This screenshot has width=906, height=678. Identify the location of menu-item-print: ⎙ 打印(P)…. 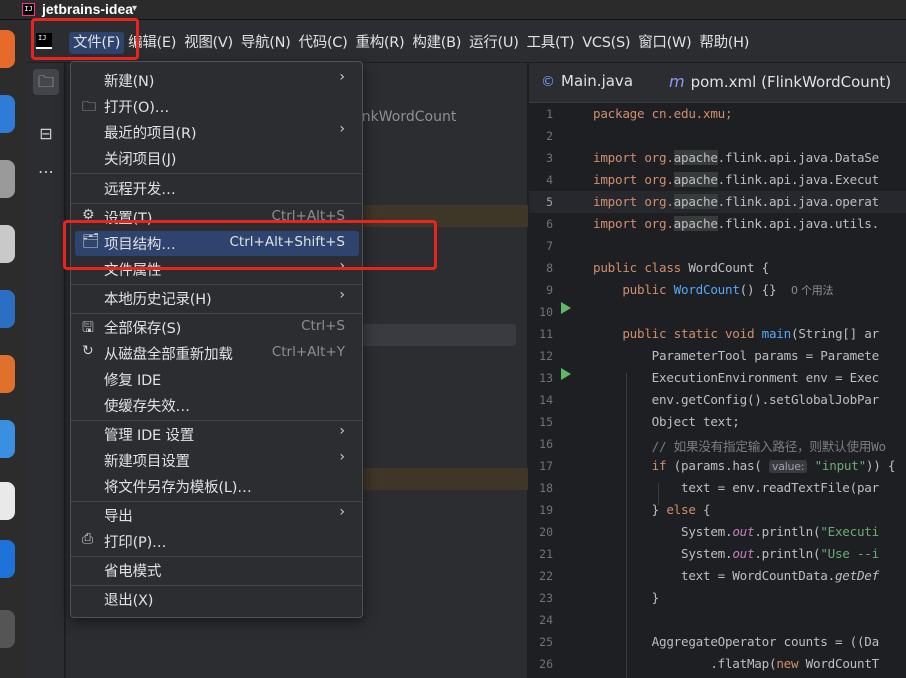
(217, 541).